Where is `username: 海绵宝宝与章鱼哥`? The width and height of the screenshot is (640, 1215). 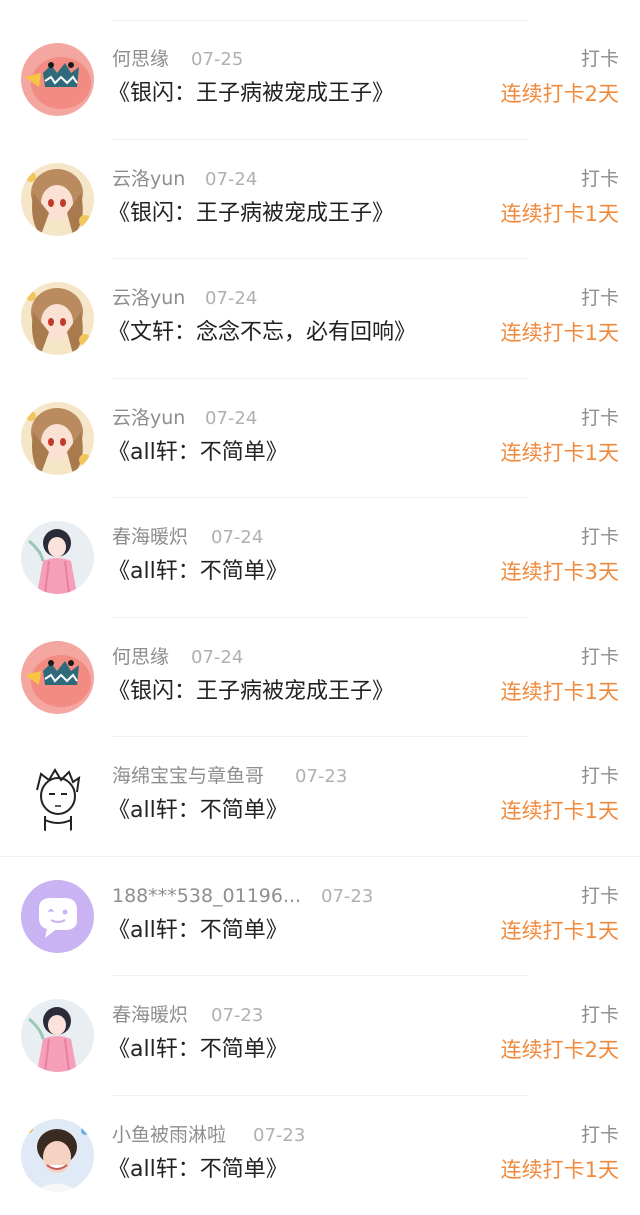 username: 海绵宝宝与章鱼哥 is located at coordinates (188, 776).